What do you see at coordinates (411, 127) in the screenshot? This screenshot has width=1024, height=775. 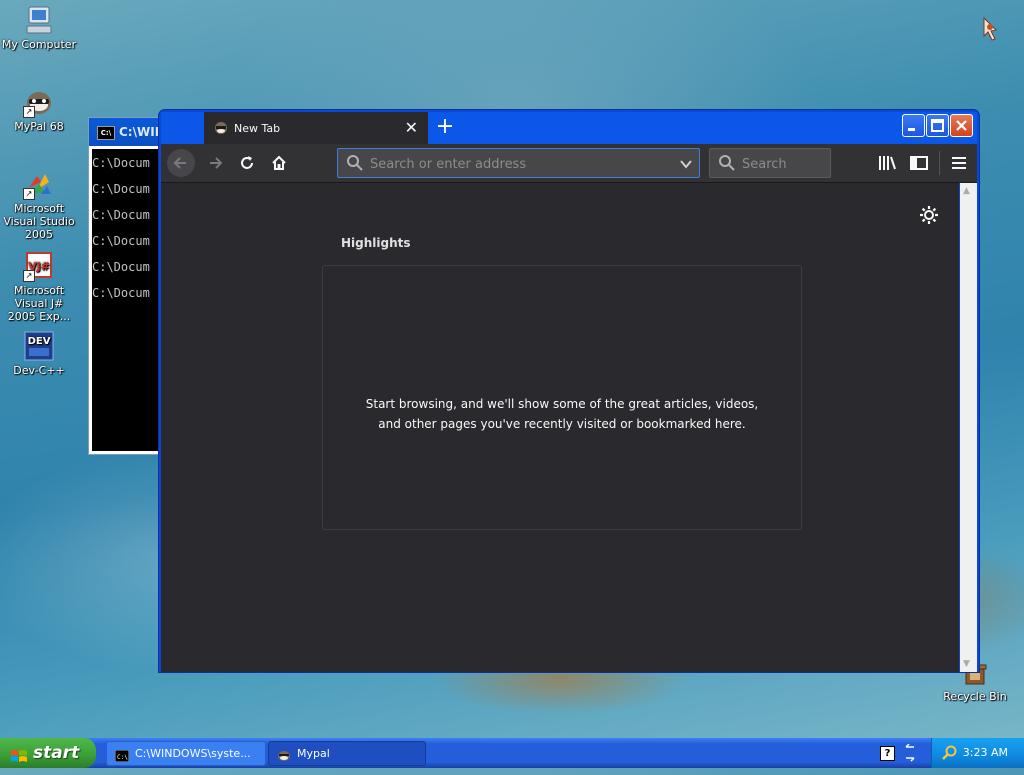 I see `tab-close-icon: ✕` at bounding box center [411, 127].